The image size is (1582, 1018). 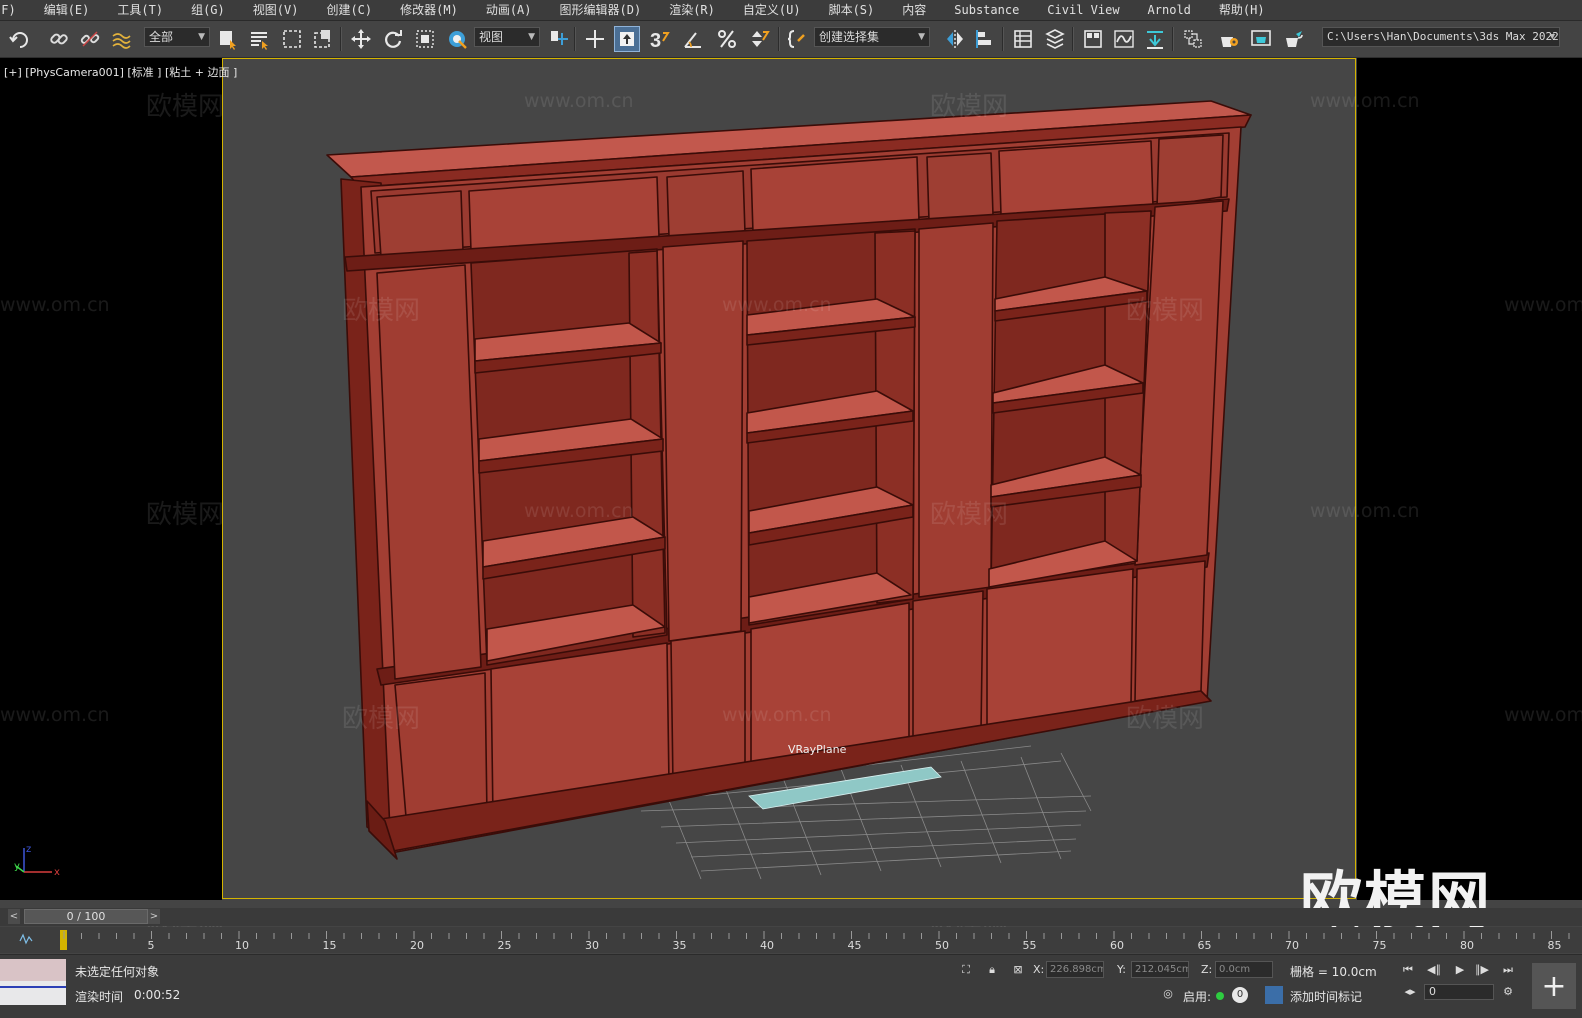 What do you see at coordinates (852, 10) in the screenshot?
I see `menu-item: 脚本(S)` at bounding box center [852, 10].